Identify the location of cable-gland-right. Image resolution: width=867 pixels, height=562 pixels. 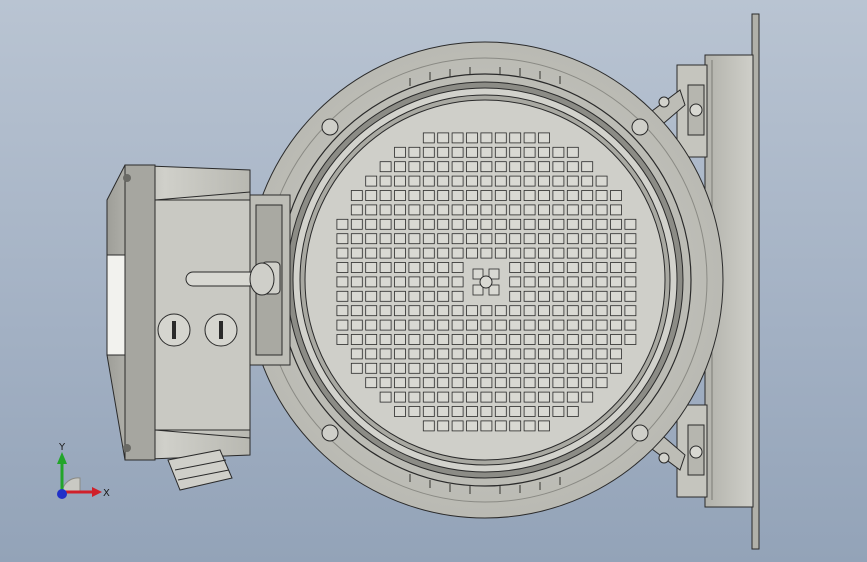
(221, 330).